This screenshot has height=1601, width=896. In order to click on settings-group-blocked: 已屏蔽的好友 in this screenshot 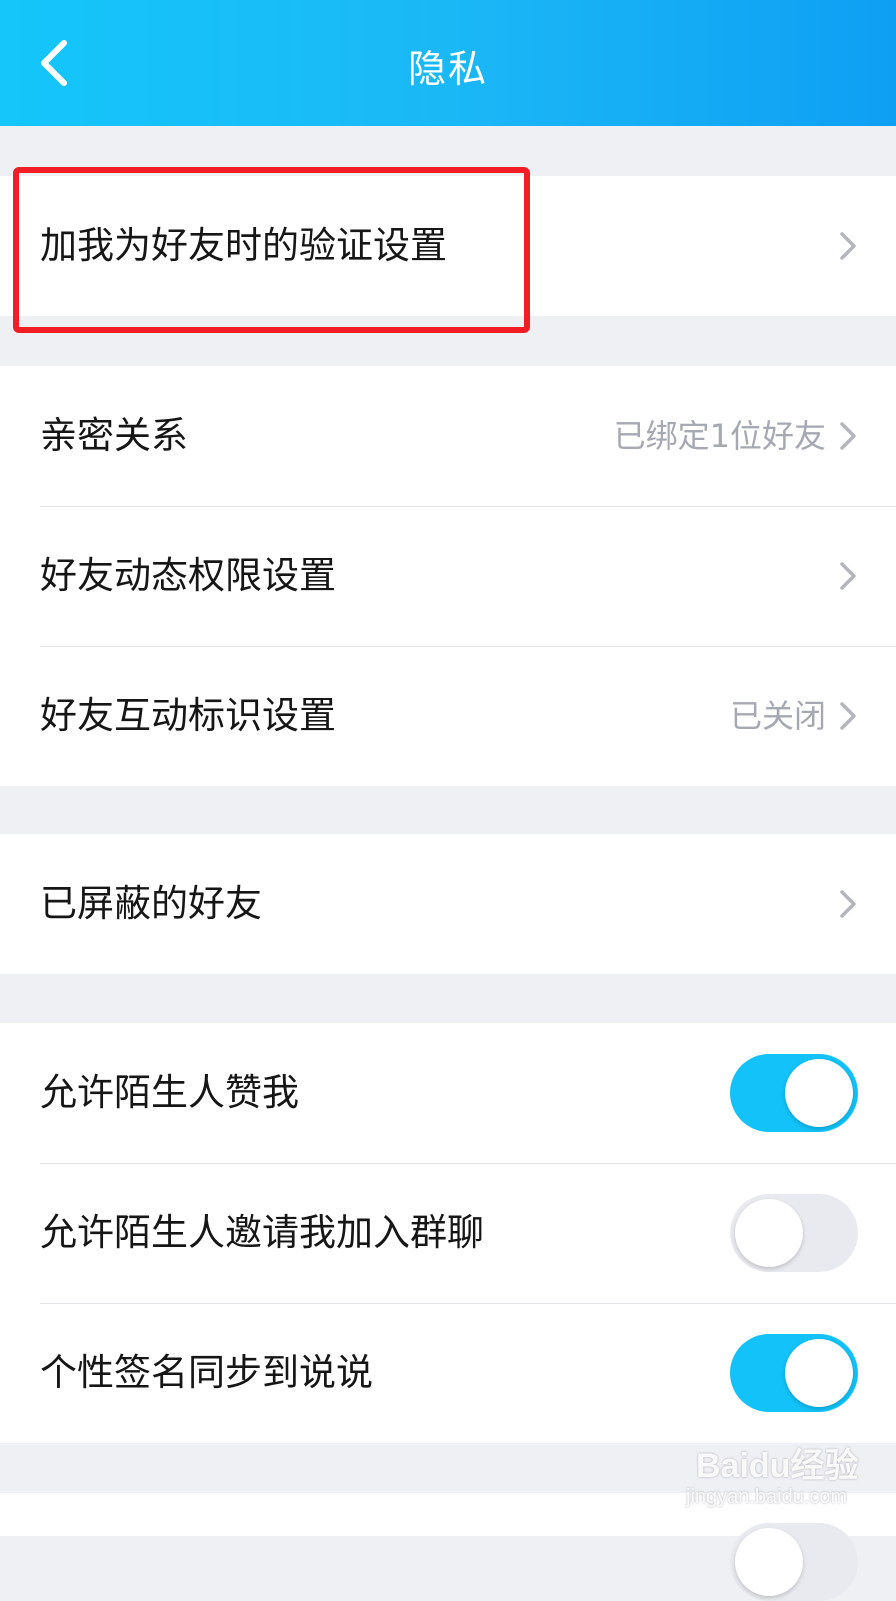, I will do `click(448, 904)`.